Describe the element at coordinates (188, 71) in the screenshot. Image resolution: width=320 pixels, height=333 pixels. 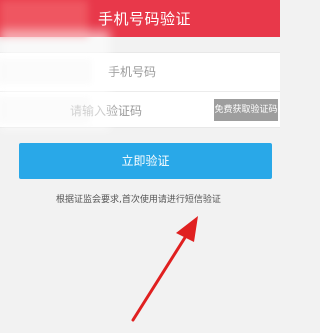
I see `phone-number-input` at that location.